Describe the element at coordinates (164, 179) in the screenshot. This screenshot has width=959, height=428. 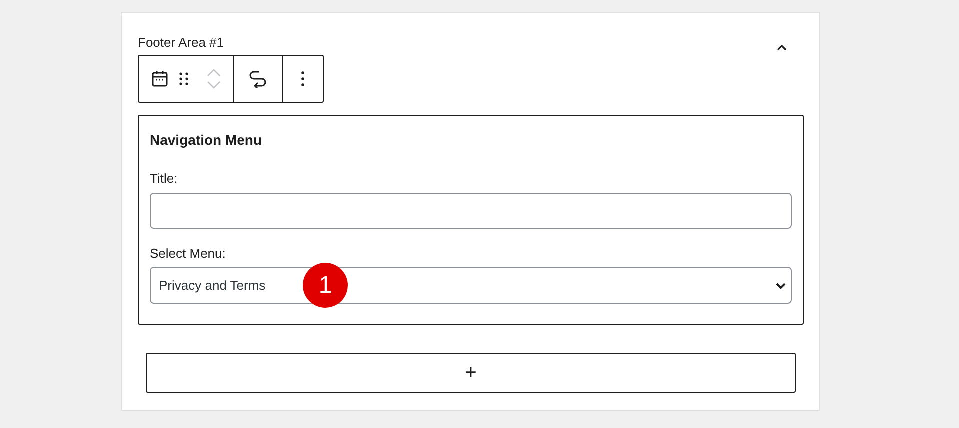
I see `field-label: Title:` at that location.